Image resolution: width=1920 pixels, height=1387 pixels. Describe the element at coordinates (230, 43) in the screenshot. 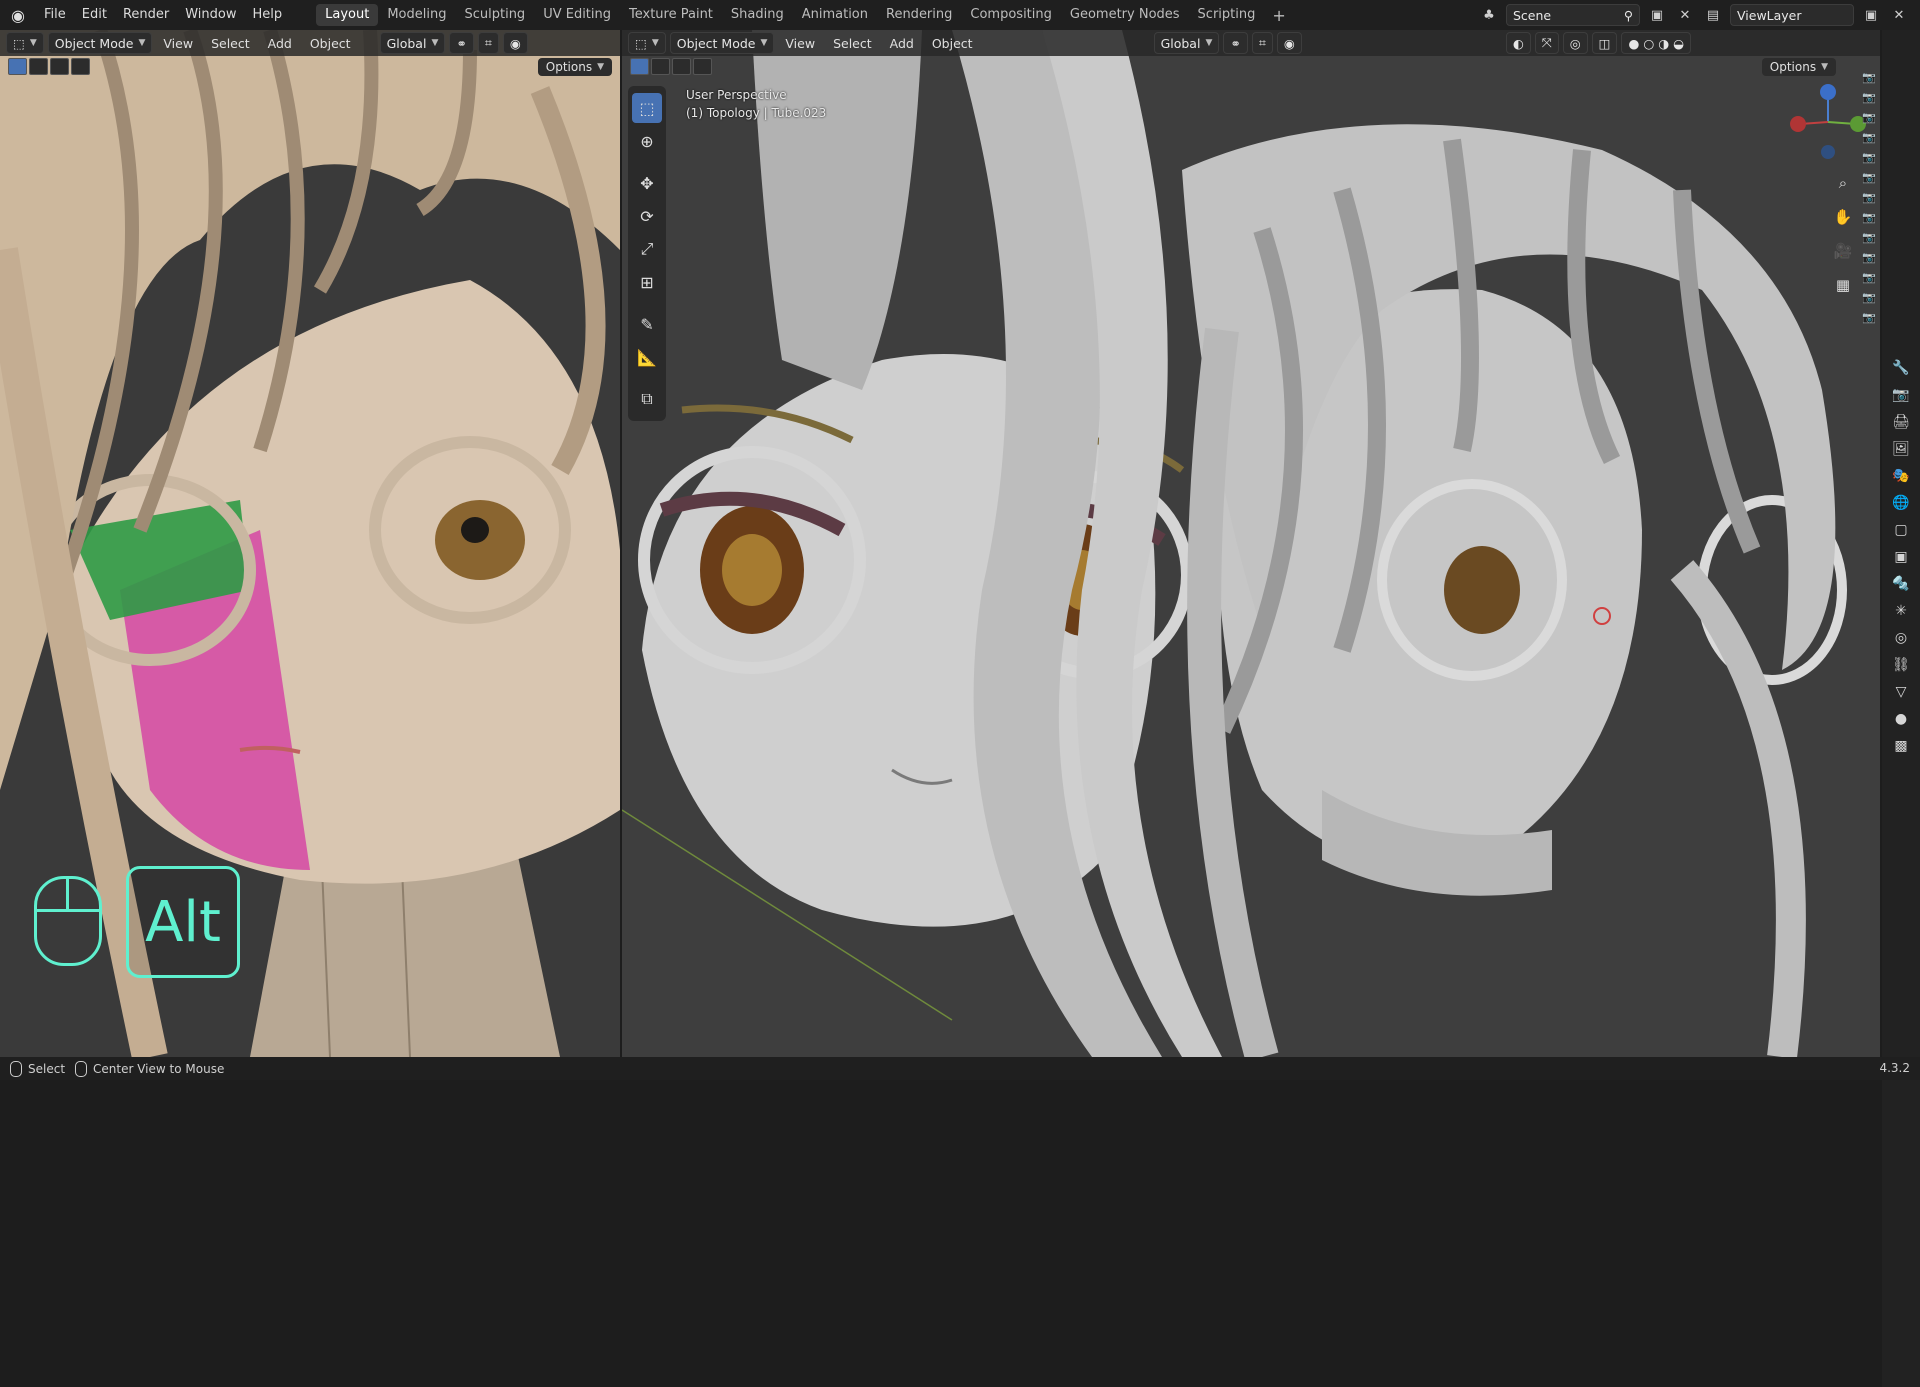

I see `left-menu-select: Select` at that location.